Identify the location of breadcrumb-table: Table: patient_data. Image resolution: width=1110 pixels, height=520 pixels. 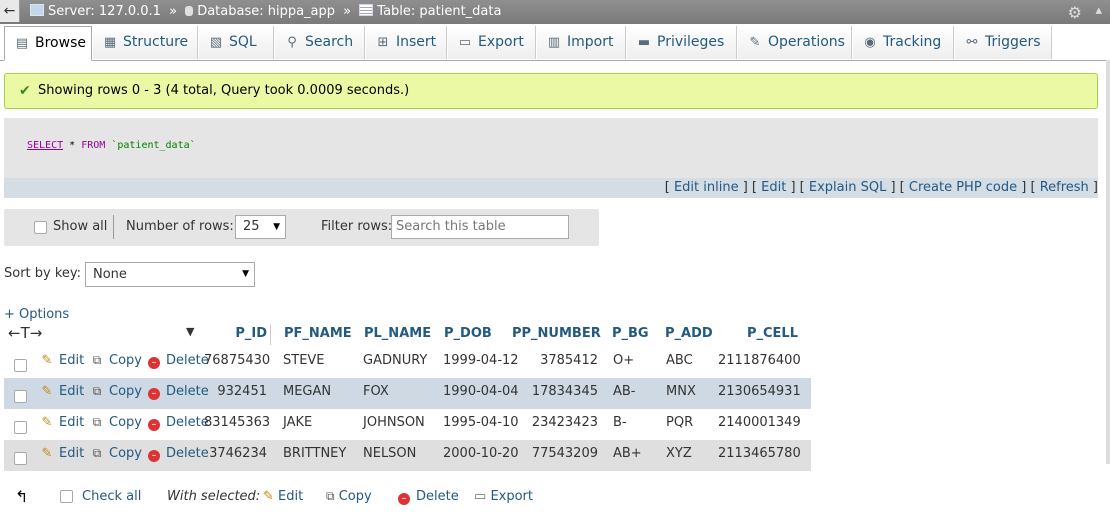
(439, 11).